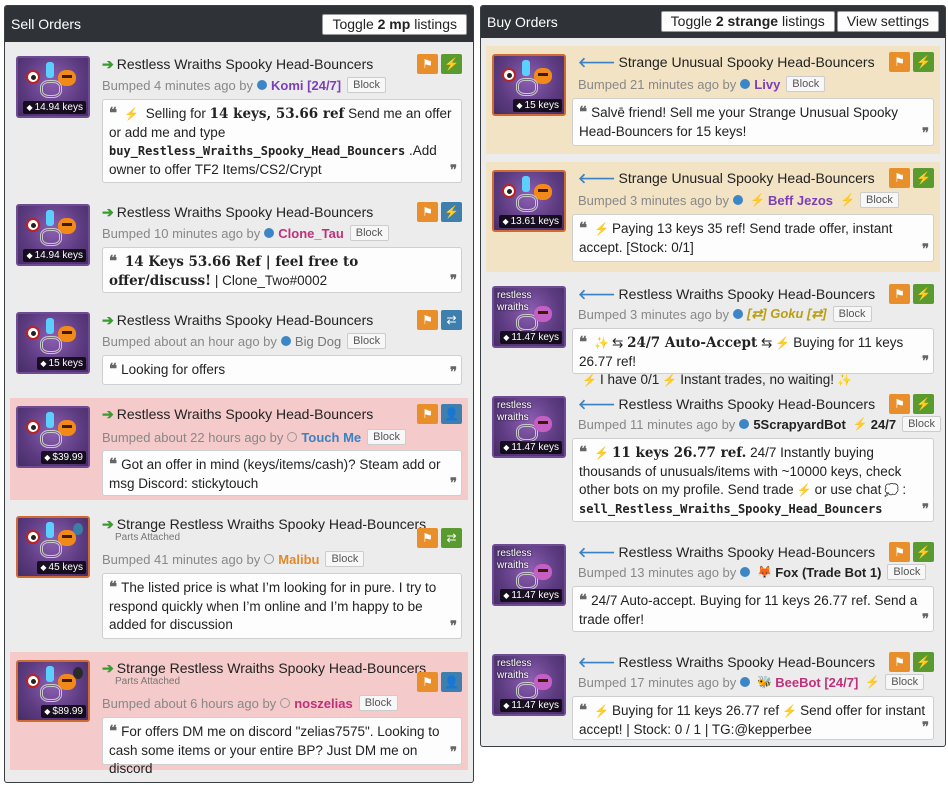  What do you see at coordinates (787, 314) in the screenshot?
I see `user-link: [⇄] Goku [⇄]` at bounding box center [787, 314].